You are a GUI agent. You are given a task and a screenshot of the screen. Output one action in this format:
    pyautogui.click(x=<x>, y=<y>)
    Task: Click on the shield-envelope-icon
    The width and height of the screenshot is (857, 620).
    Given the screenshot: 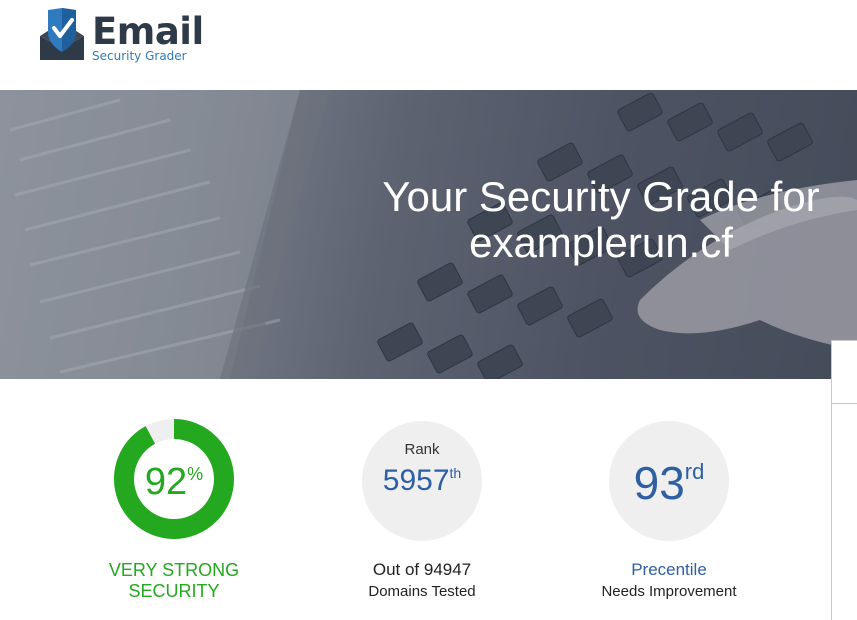 What is the action you would take?
    pyautogui.click(x=62, y=34)
    